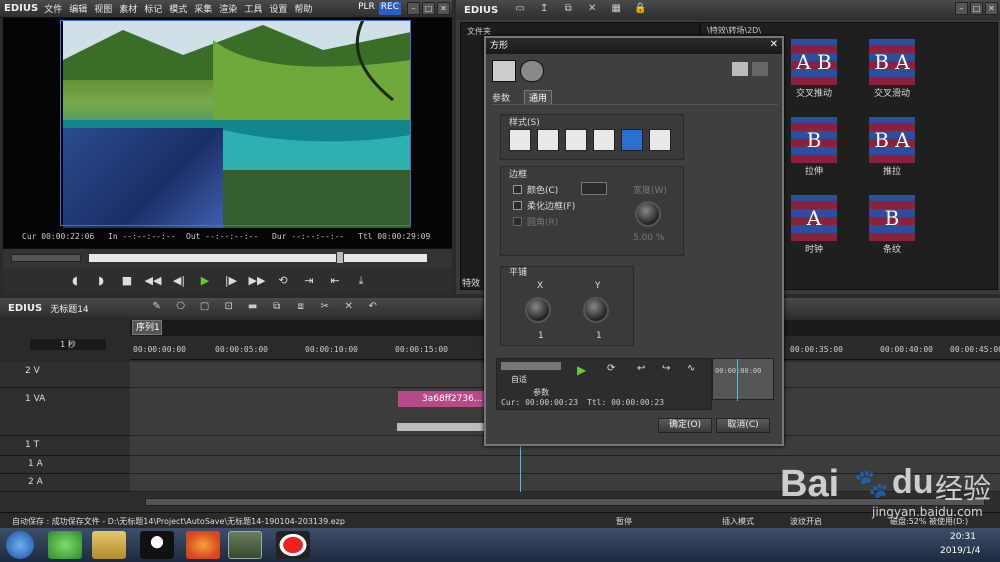 This screenshot has height=562, width=1000. Describe the element at coordinates (520, 140) in the screenshot. I see `style-center-icon` at that location.